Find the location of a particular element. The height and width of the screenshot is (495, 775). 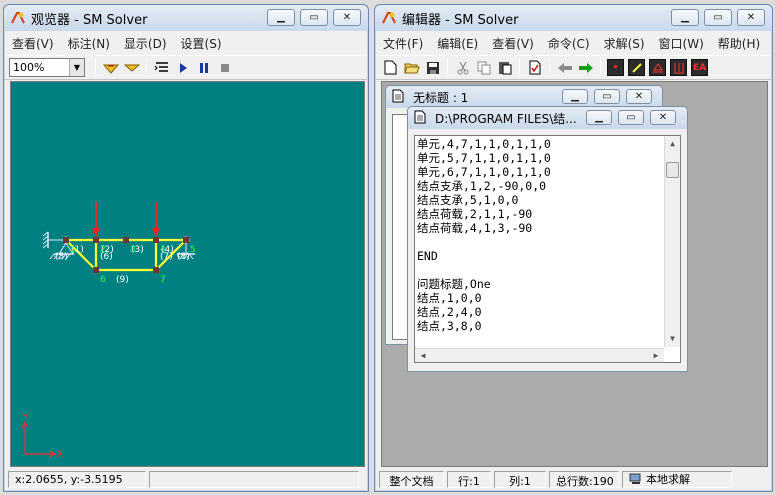

menu-window: 窗口(W) is located at coordinates (681, 43).